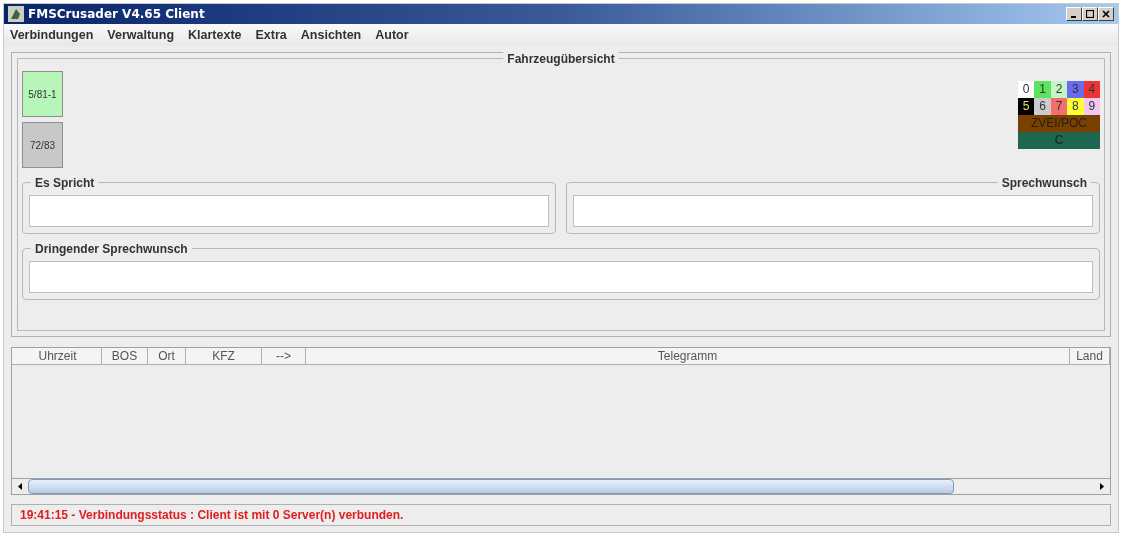 The width and height of the screenshot is (1122, 536). What do you see at coordinates (111, 249) in the screenshot?
I see `group-title: Dringender Sprechwunsch` at bounding box center [111, 249].